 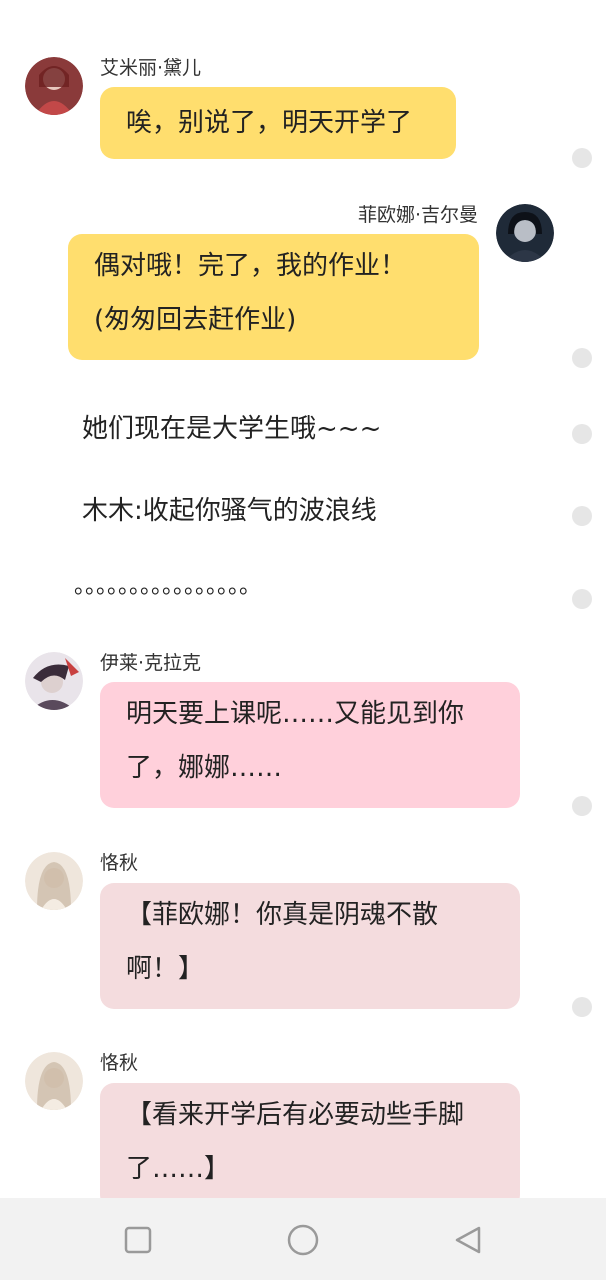 What do you see at coordinates (165, 969) in the screenshot?
I see `bubble-text-line: 啊！】` at bounding box center [165, 969].